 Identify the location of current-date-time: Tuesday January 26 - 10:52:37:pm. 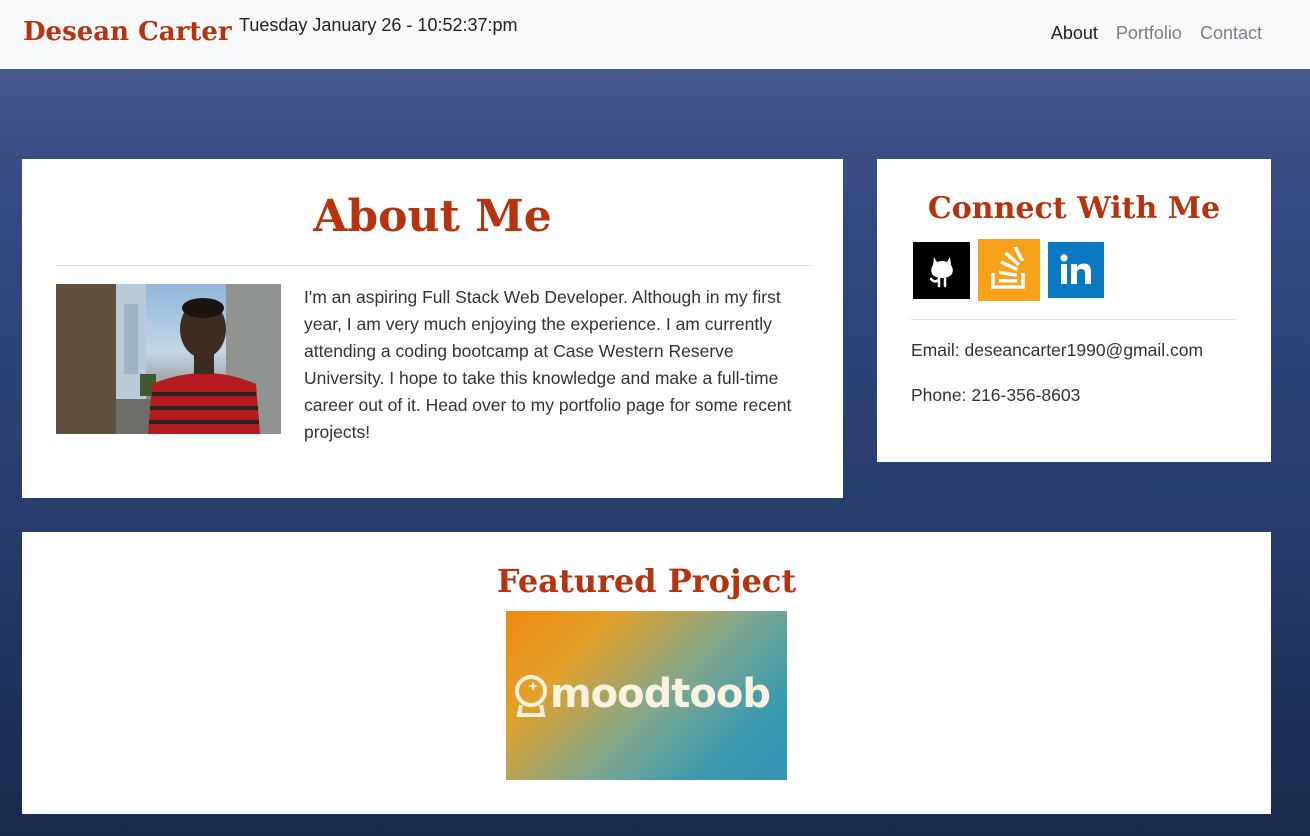
(378, 25).